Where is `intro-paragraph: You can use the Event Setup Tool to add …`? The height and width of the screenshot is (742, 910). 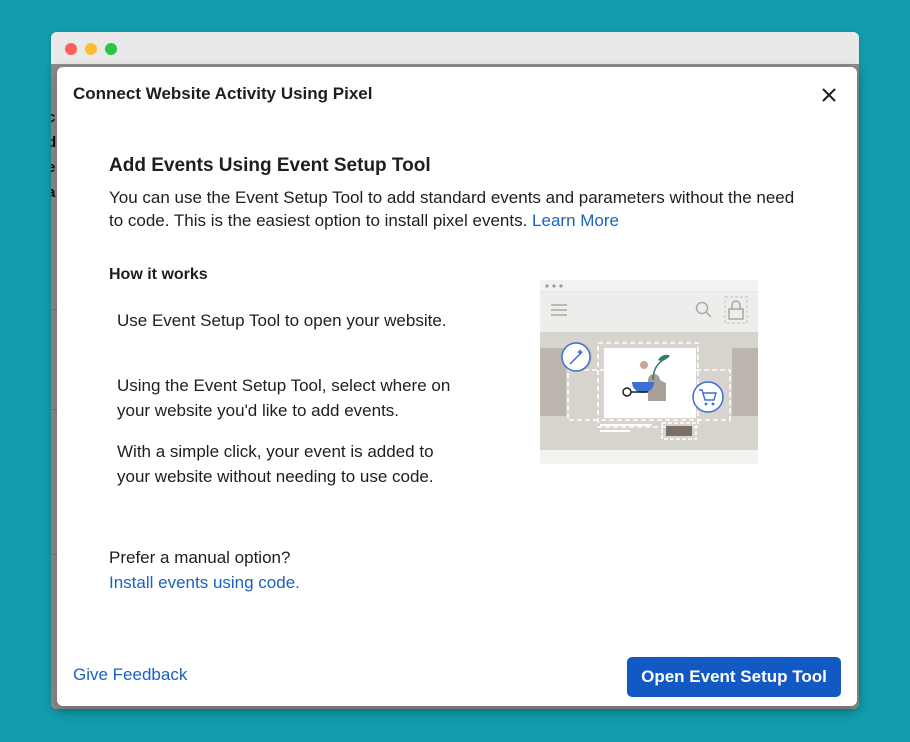 intro-paragraph: You can use the Event Setup Tool to add … is located at coordinates (459, 209).